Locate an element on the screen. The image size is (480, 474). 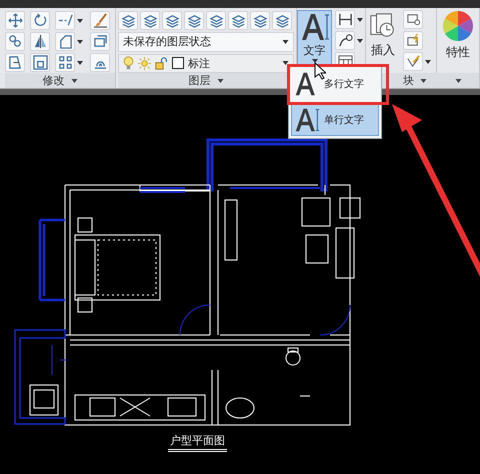
explode-button is located at coordinates (100, 41).